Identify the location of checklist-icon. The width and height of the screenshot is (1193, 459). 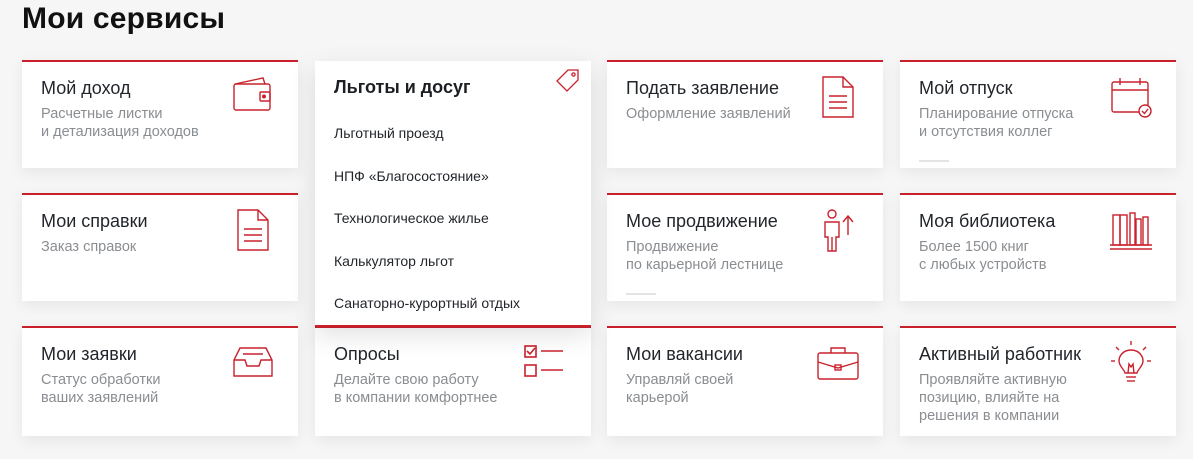
(546, 363).